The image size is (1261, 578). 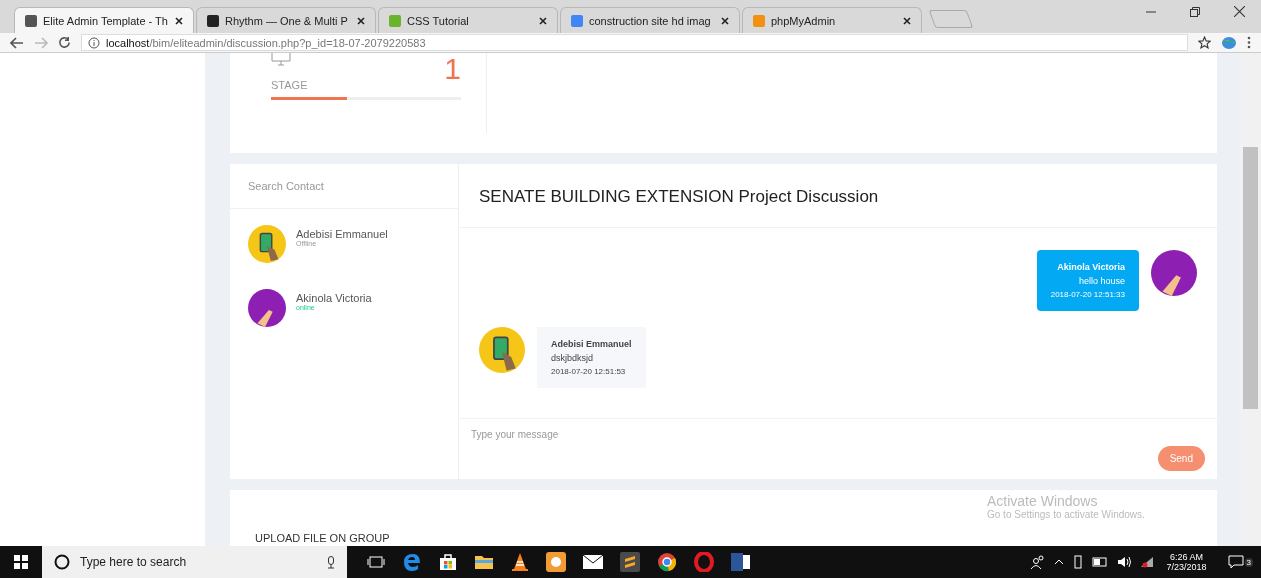 What do you see at coordinates (832, 20) in the screenshot?
I see `browser-tab: phpMyAdmin` at bounding box center [832, 20].